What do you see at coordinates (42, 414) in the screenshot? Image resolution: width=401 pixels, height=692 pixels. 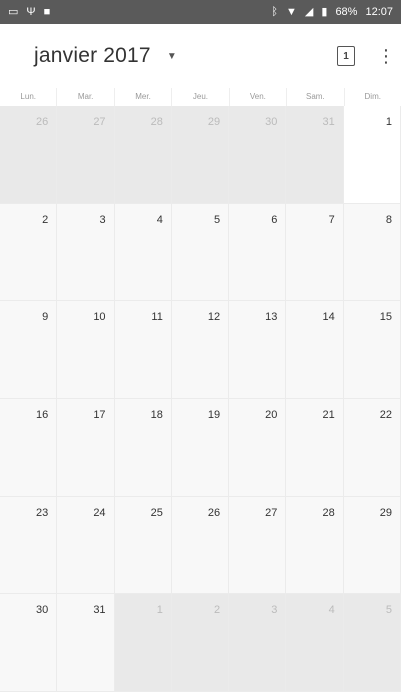 I see `day-number: 16` at bounding box center [42, 414].